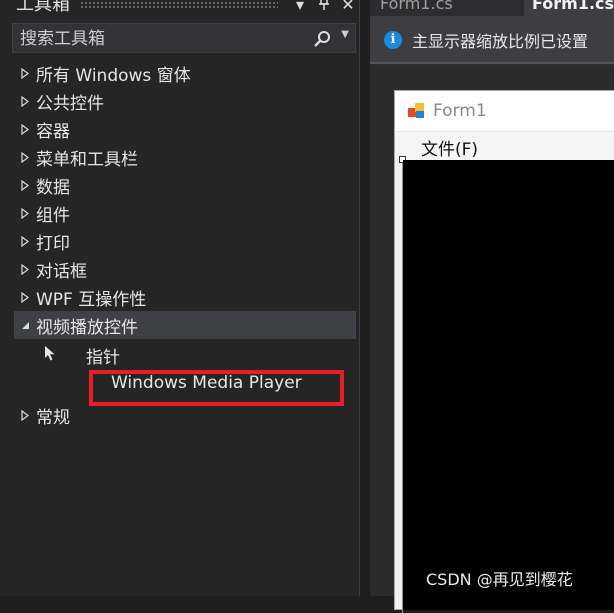 The image size is (614, 613). Describe the element at coordinates (185, 269) in the screenshot. I see `toolbox-group-dialogs: 对话框` at that location.